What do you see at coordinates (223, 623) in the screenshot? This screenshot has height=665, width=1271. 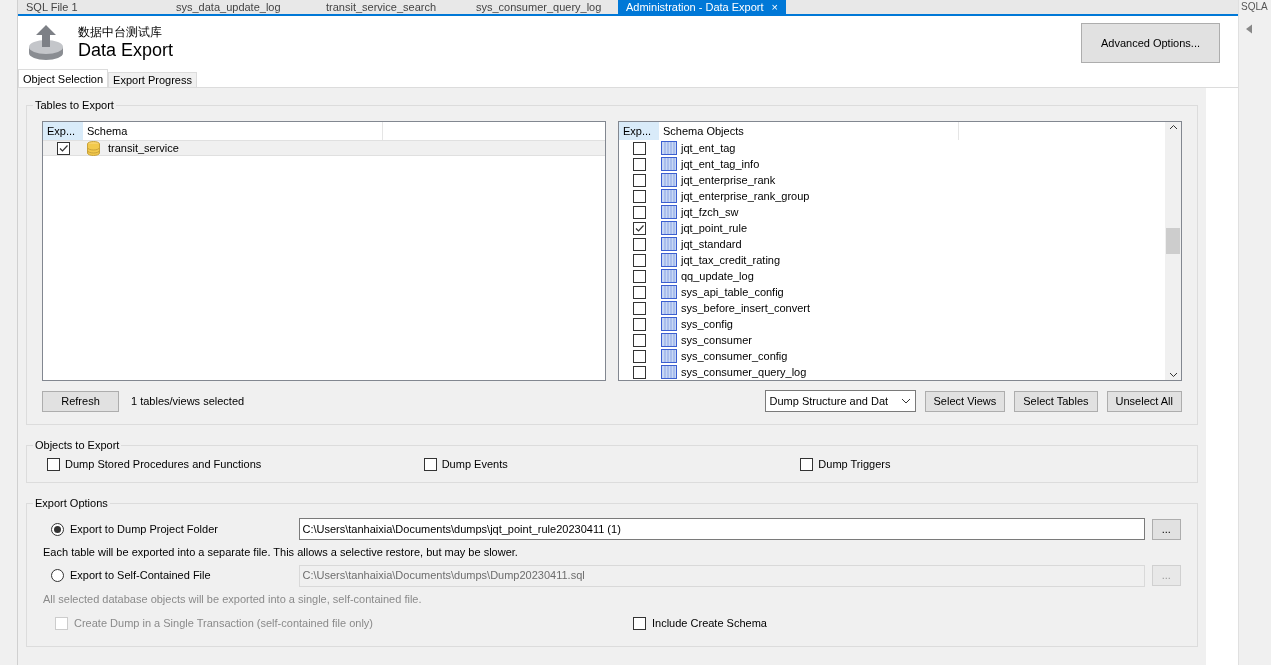 I see `option-label: Create Dump in a Single Transaction (self-contained file only)` at bounding box center [223, 623].